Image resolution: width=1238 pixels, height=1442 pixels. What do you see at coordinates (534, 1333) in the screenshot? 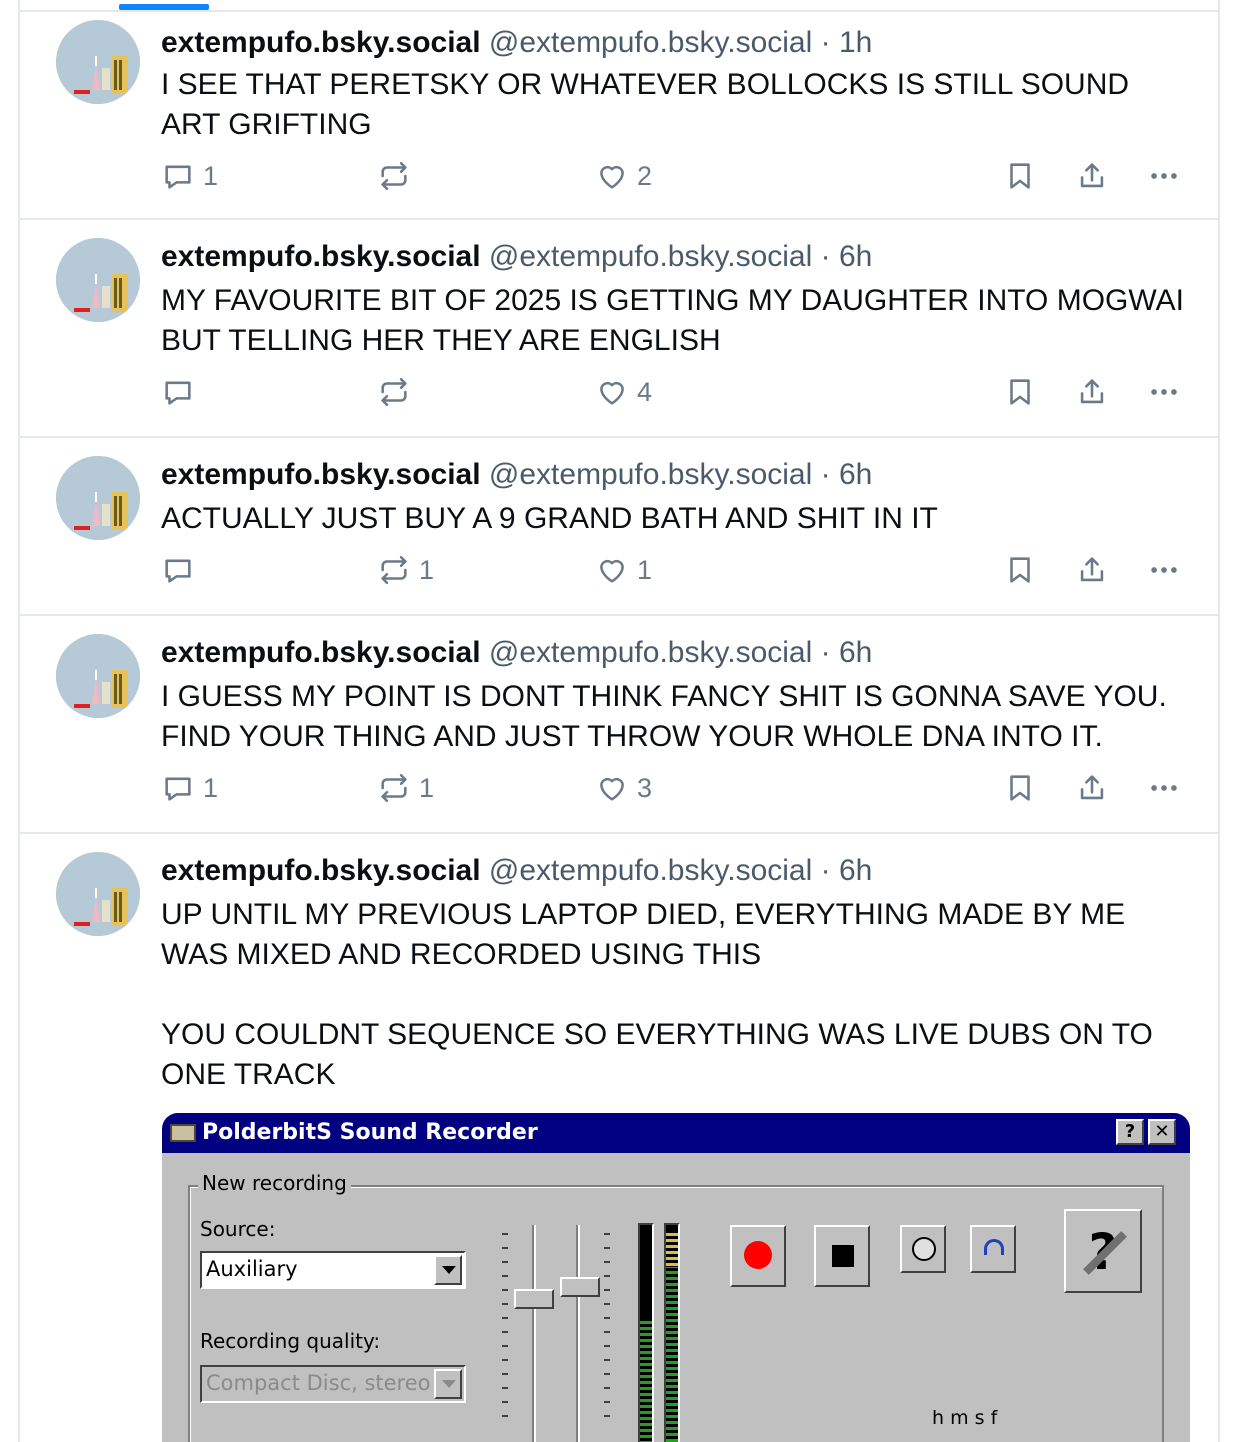
I see `slider-track-left` at bounding box center [534, 1333].